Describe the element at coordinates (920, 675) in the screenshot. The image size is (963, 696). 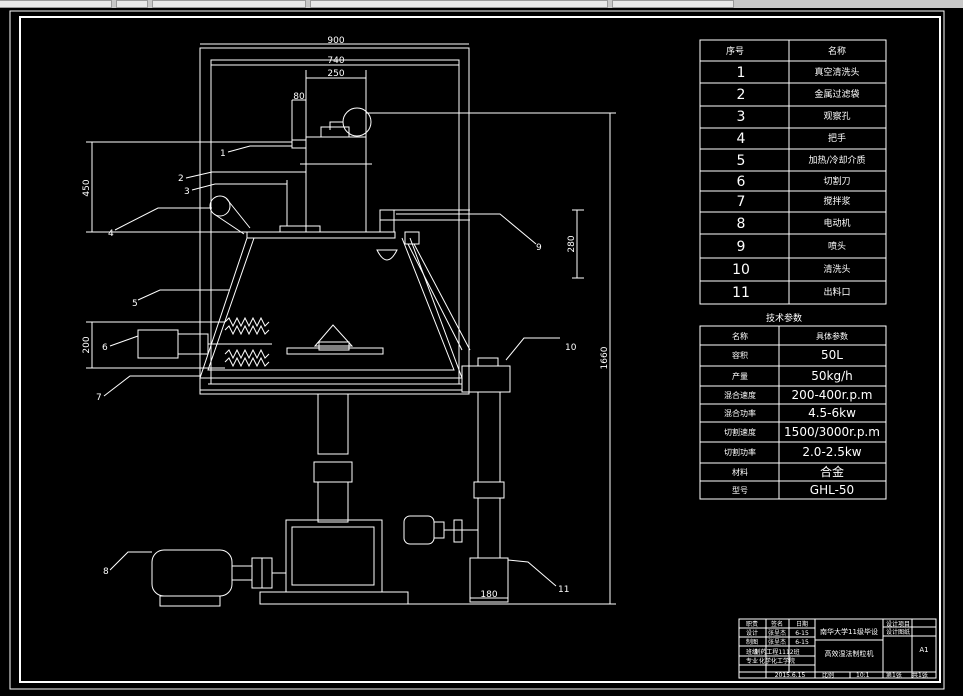
I see `title-block-sheets-total: 共1张` at that location.